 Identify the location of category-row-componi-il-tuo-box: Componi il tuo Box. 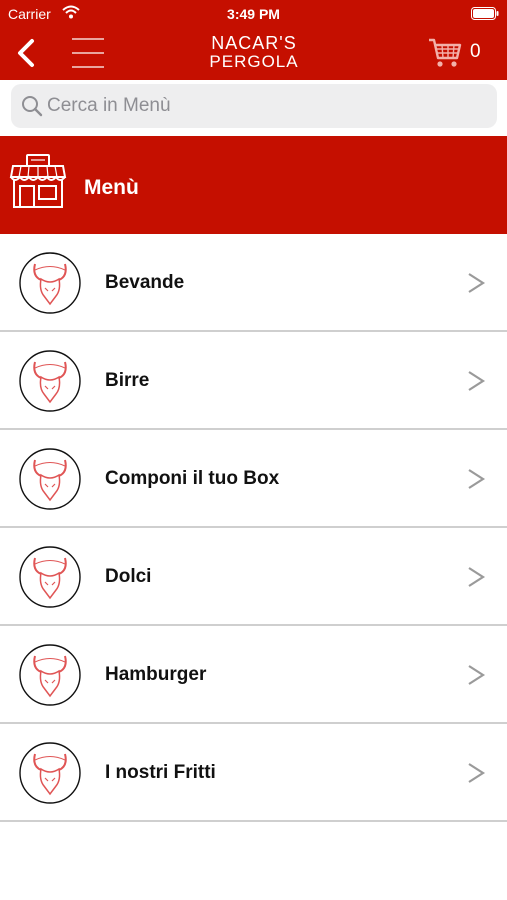
(253, 479).